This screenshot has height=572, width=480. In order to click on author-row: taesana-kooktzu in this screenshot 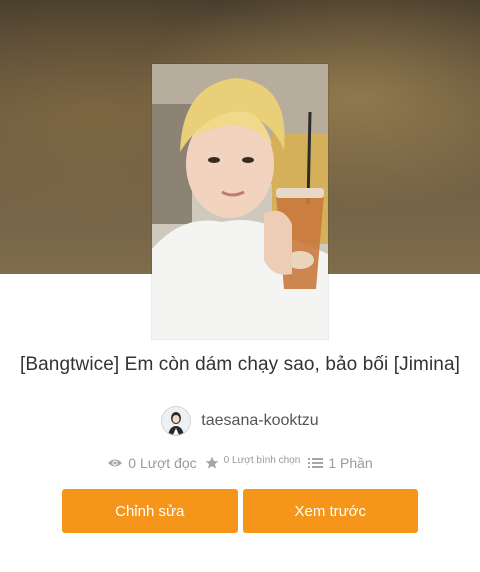, I will do `click(240, 421)`.